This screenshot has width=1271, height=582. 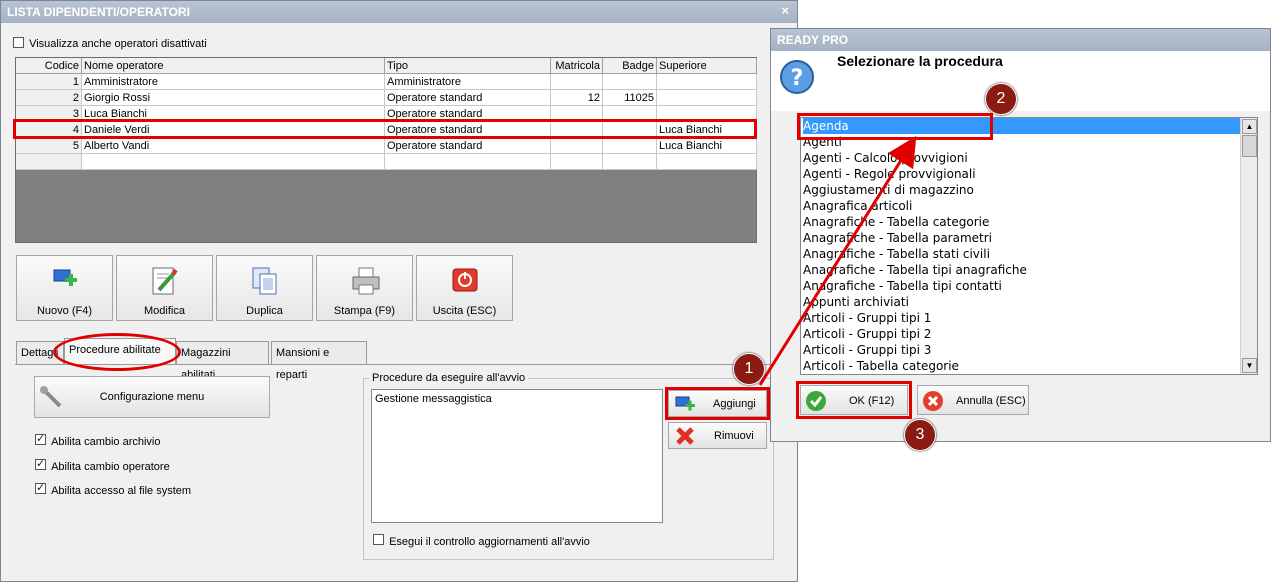 I want to click on step-badge-3: 3, so click(x=920, y=435).